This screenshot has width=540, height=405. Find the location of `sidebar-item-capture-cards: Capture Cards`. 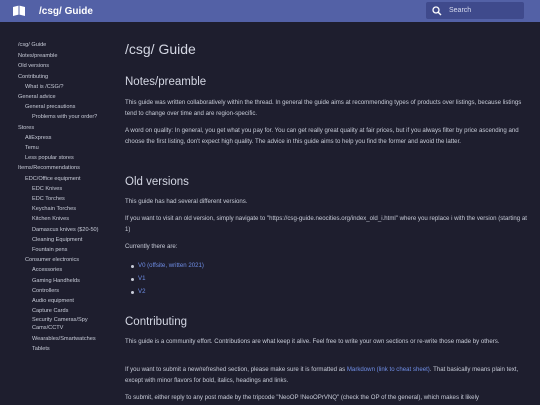

sidebar-item-capture-cards: Capture Cards is located at coordinates (62, 311).